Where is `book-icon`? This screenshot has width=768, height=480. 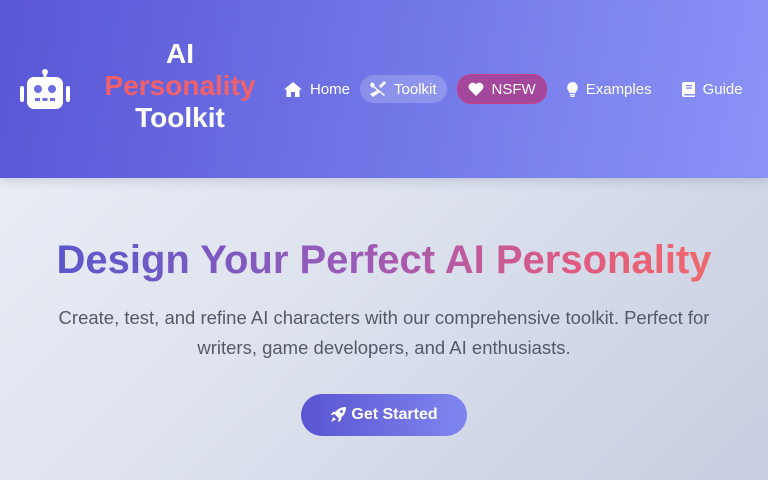
book-icon is located at coordinates (688, 89).